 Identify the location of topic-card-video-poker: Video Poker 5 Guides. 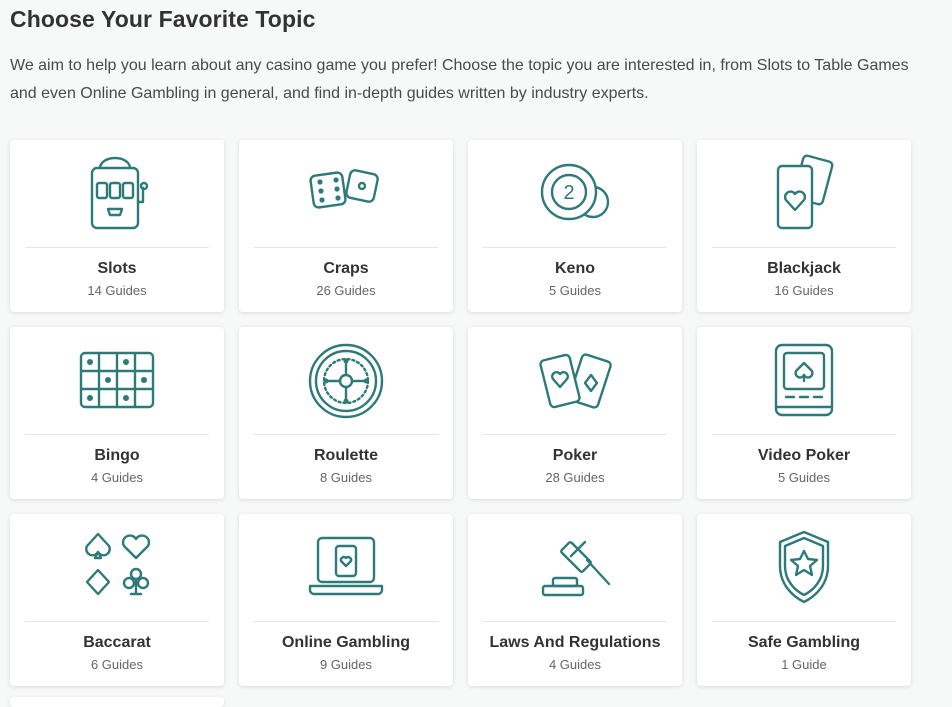
(804, 413).